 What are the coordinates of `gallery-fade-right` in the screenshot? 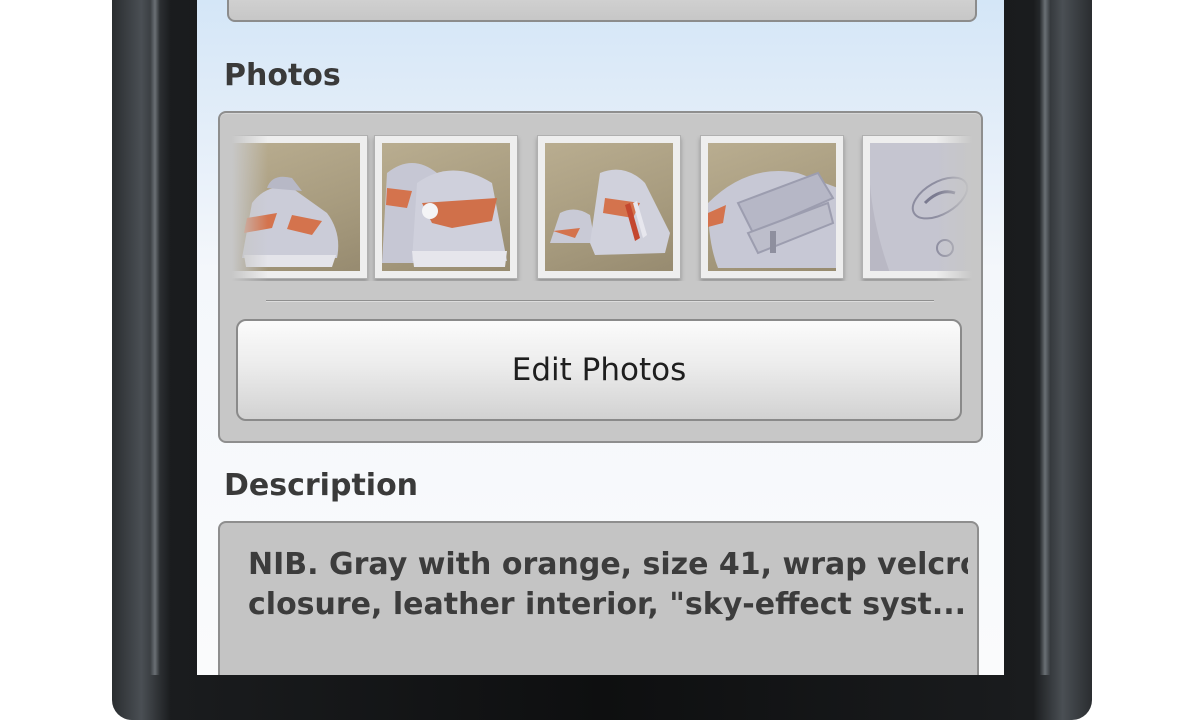 It's located at (954, 208).